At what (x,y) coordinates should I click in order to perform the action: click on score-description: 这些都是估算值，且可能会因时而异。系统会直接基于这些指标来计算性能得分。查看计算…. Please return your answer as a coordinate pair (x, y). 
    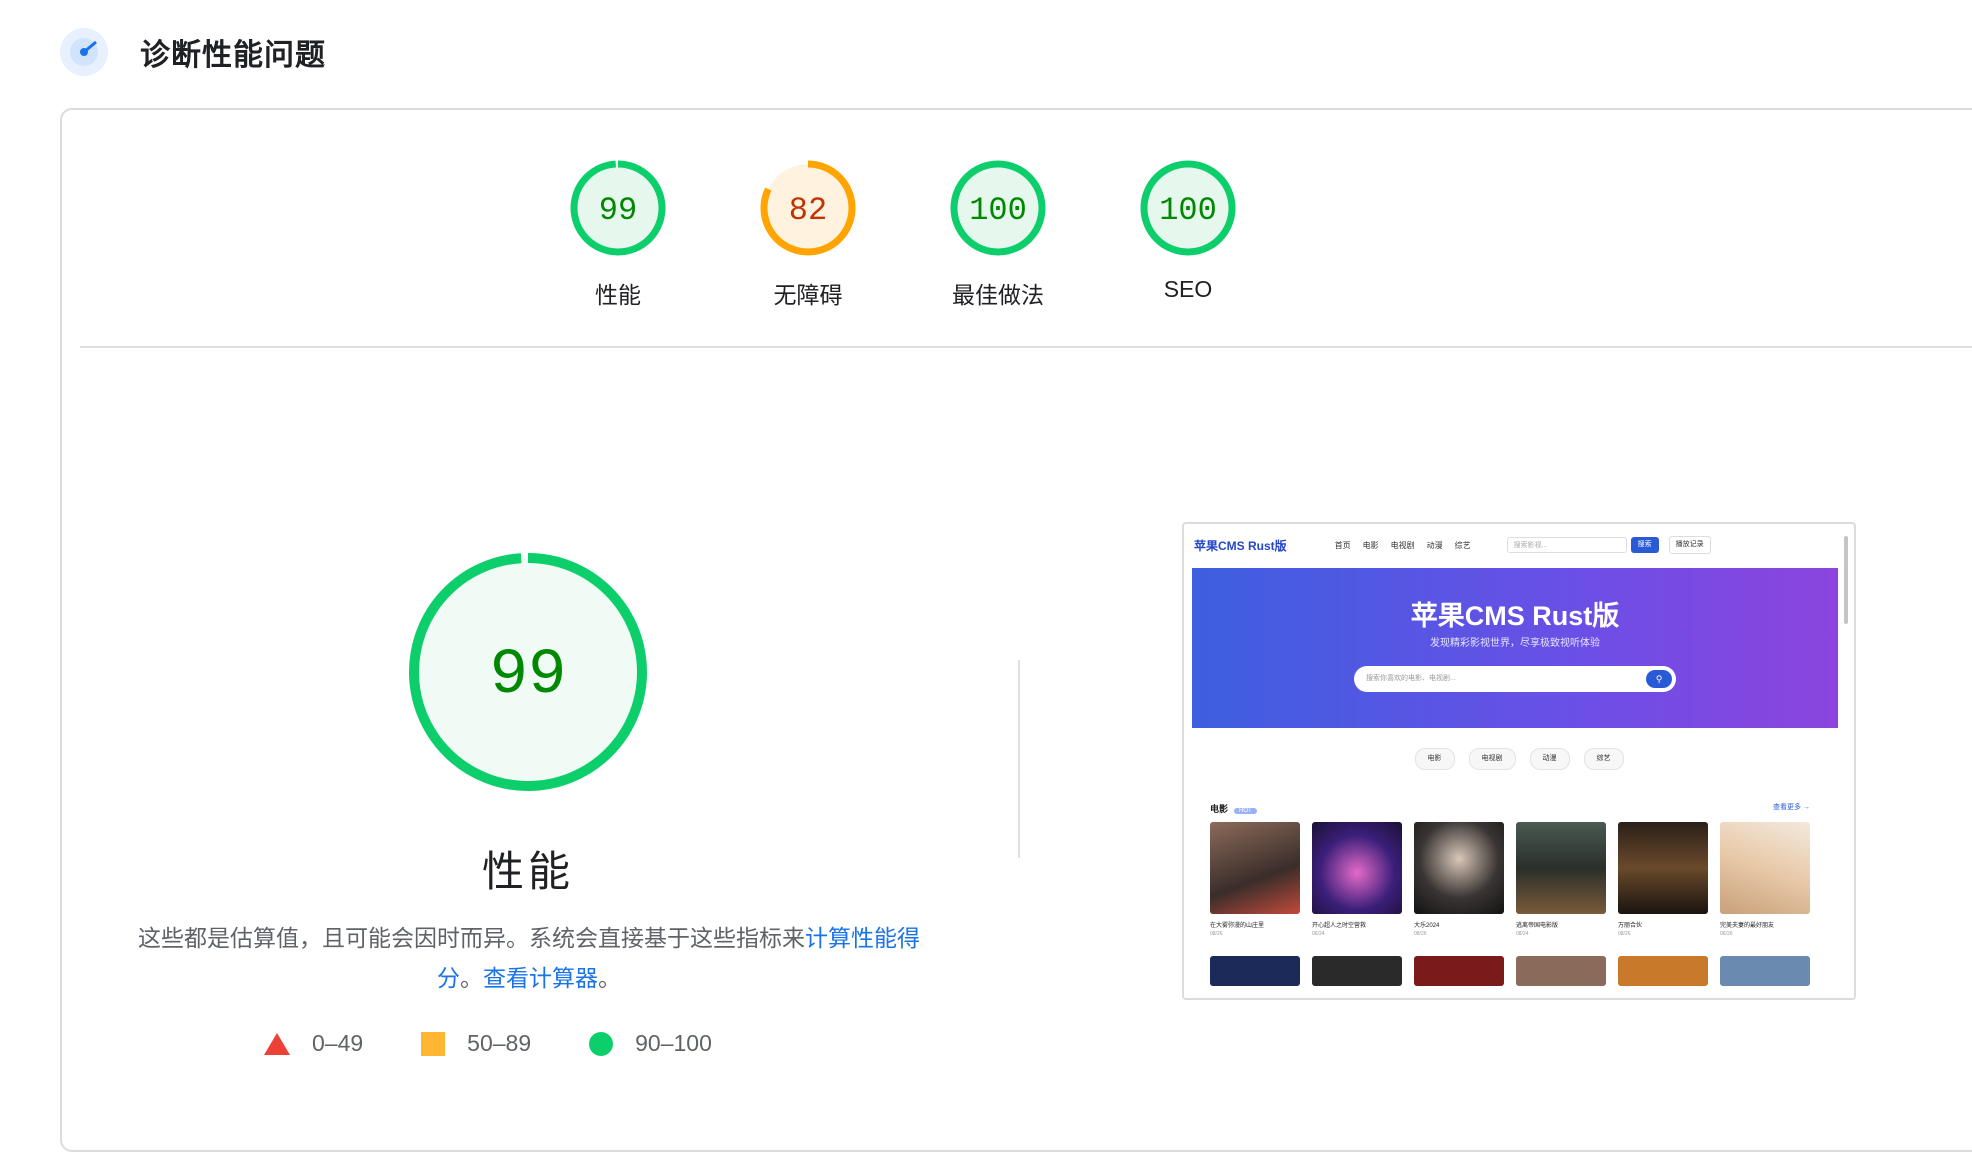
    Looking at the image, I should click on (529, 958).